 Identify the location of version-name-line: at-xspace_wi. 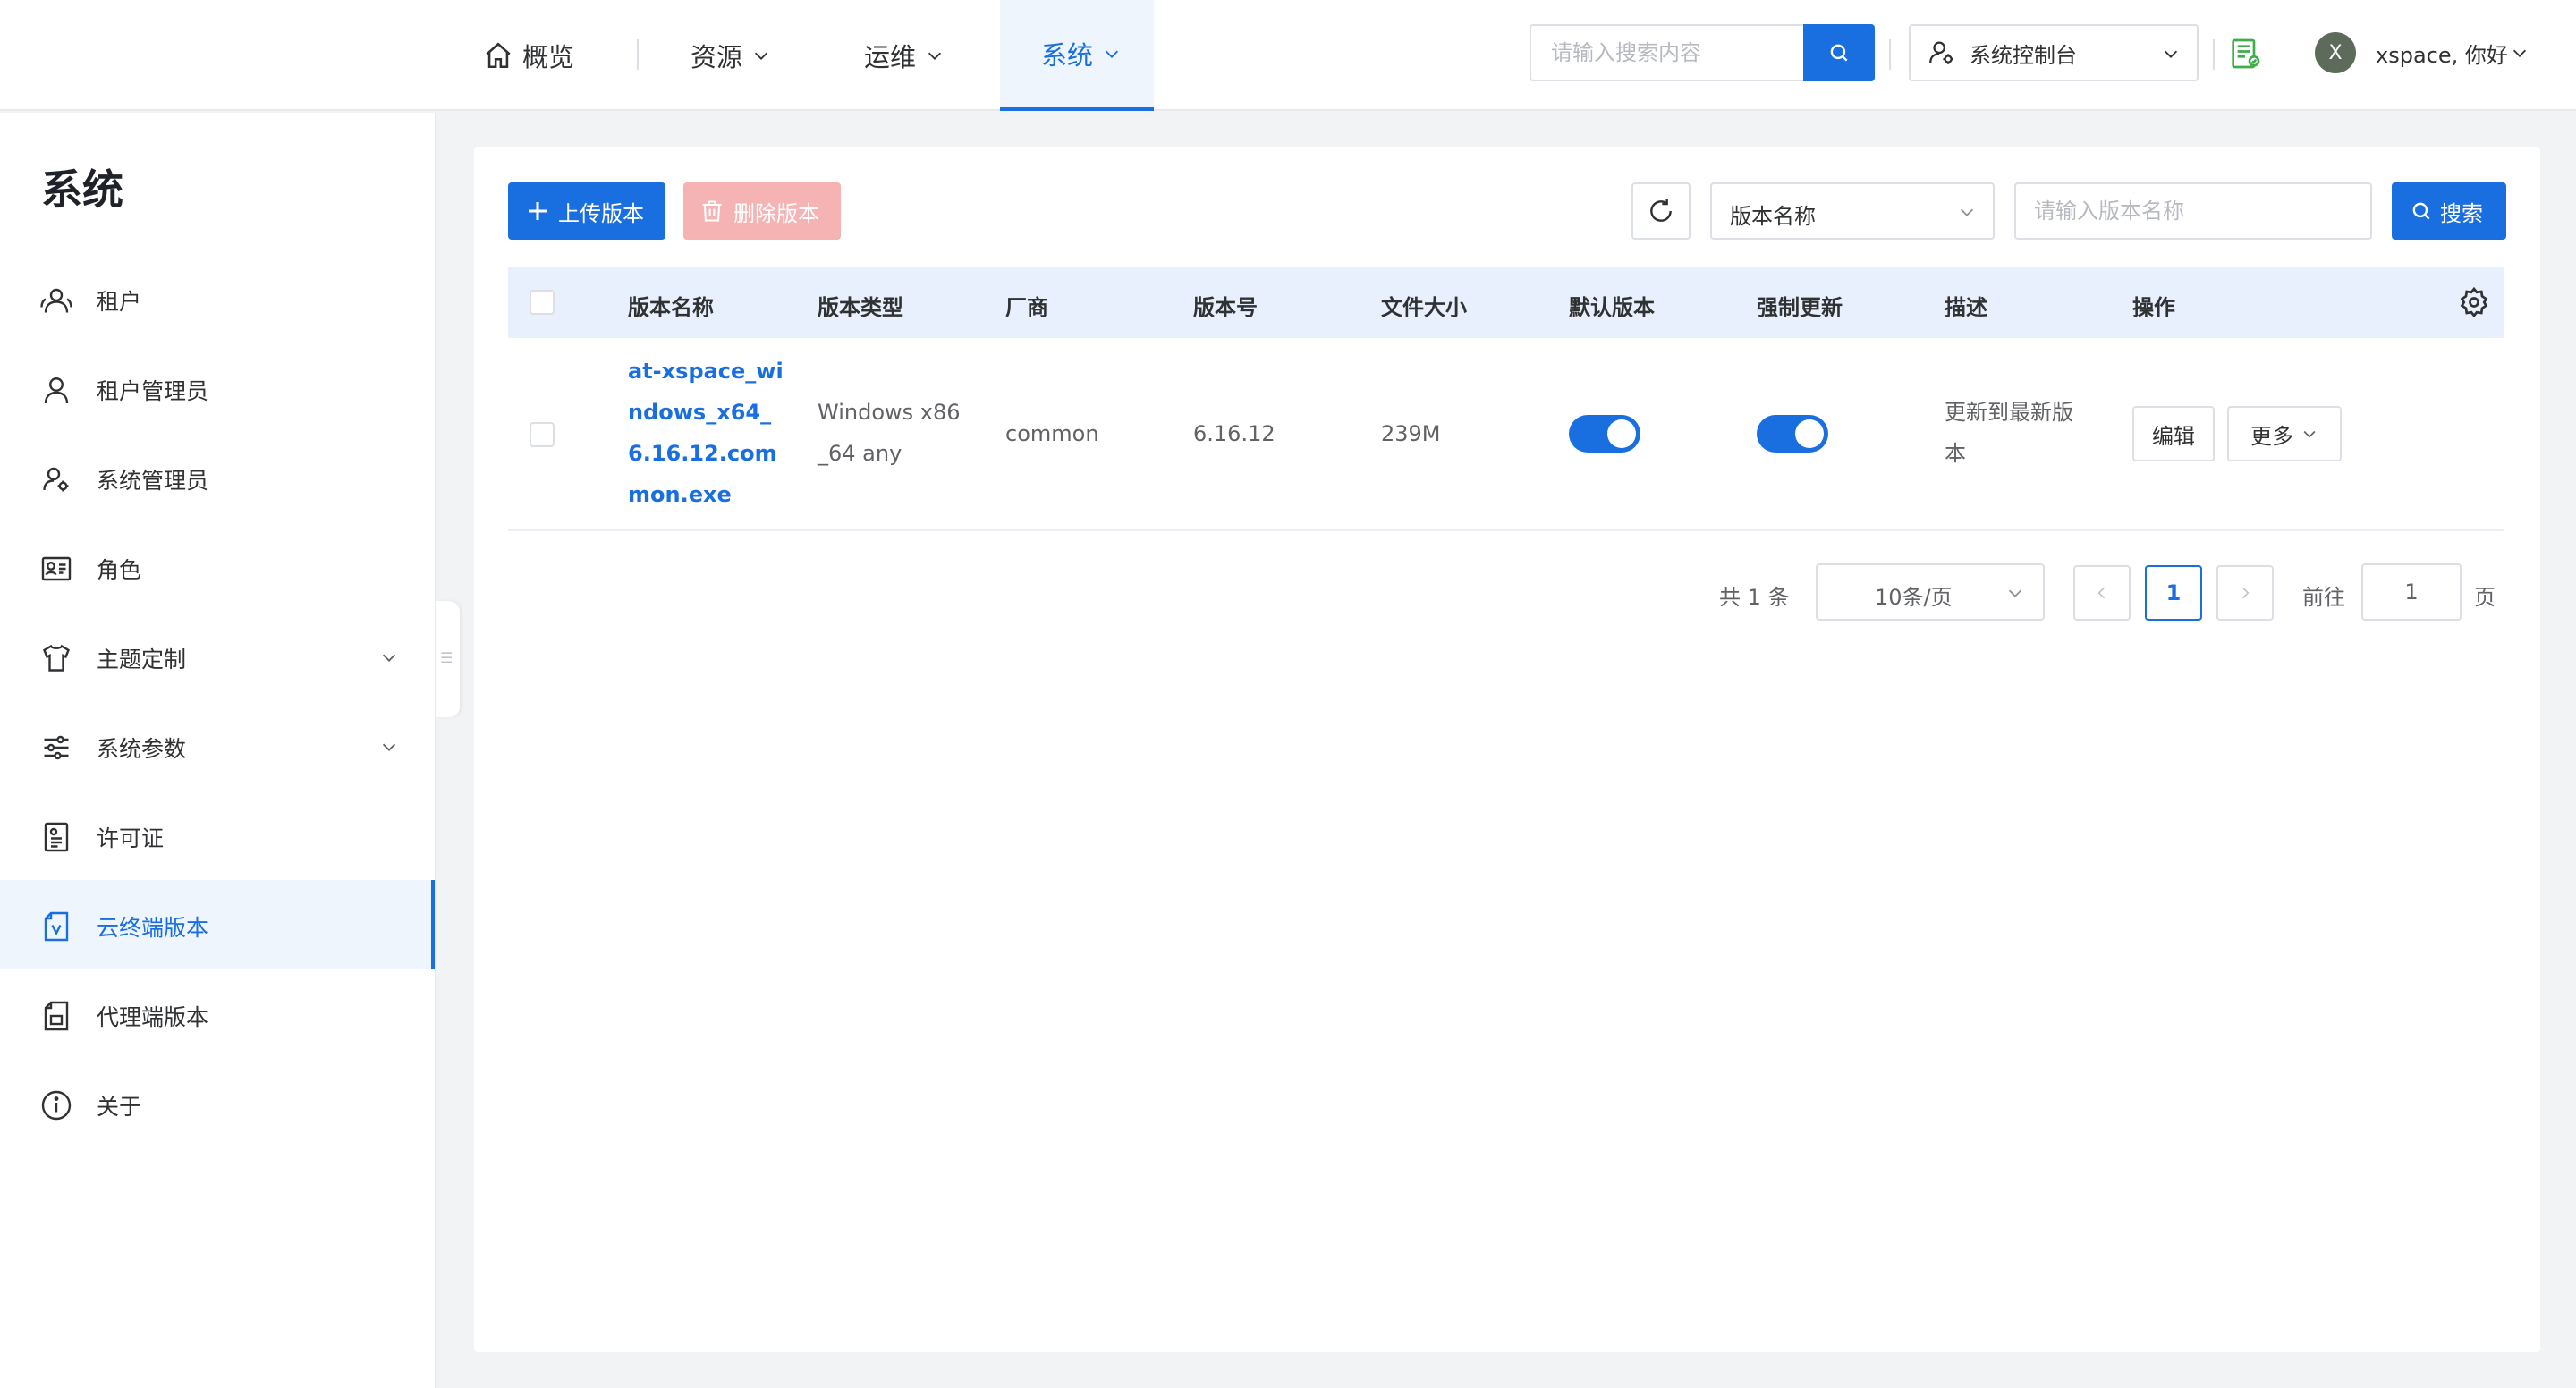
(706, 372).